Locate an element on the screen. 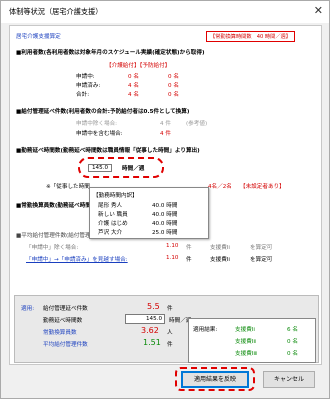  apply-result-button: 適用結果を反映 is located at coordinates (215, 379).